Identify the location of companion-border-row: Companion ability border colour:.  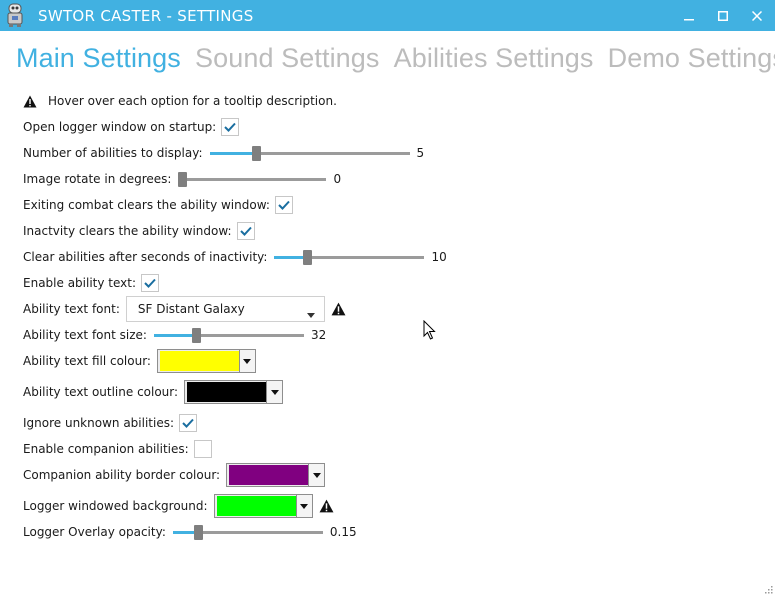
(174, 475).